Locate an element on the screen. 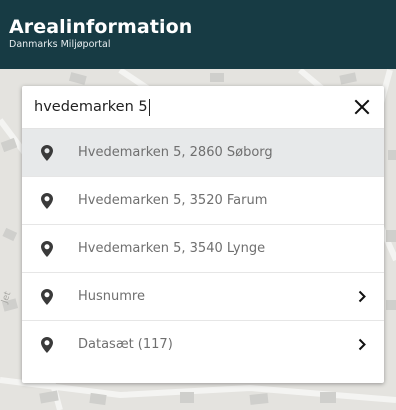  result-group-datasaet: Datasæt (117) is located at coordinates (203, 345).